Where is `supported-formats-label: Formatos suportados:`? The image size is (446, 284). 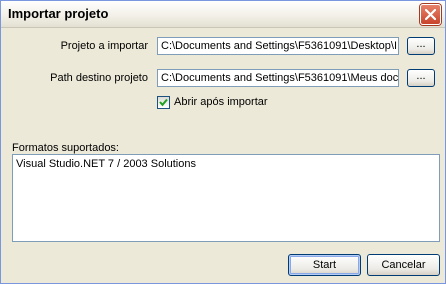 supported-formats-label: Formatos suportados: is located at coordinates (65, 148).